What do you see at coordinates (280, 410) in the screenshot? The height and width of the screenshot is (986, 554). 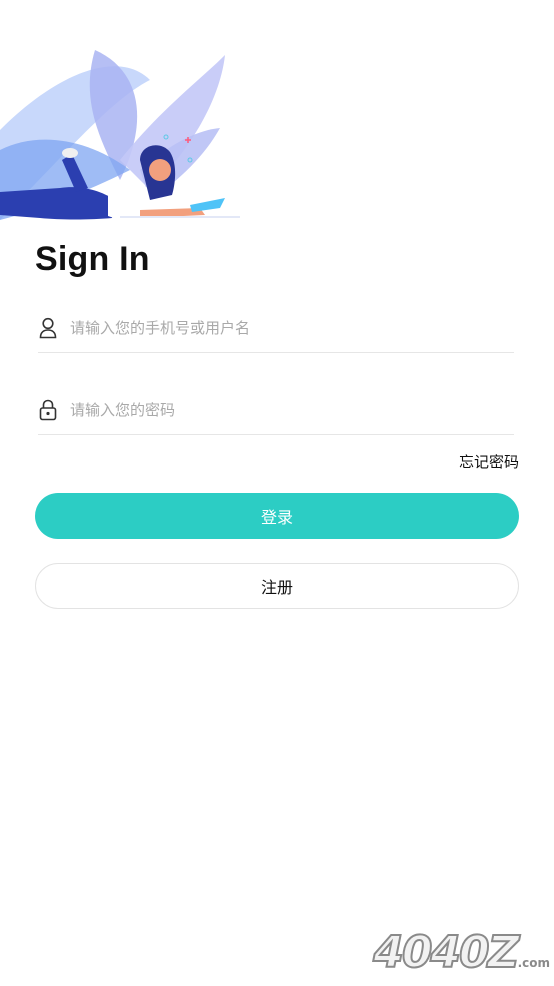 I see `password-input` at bounding box center [280, 410].